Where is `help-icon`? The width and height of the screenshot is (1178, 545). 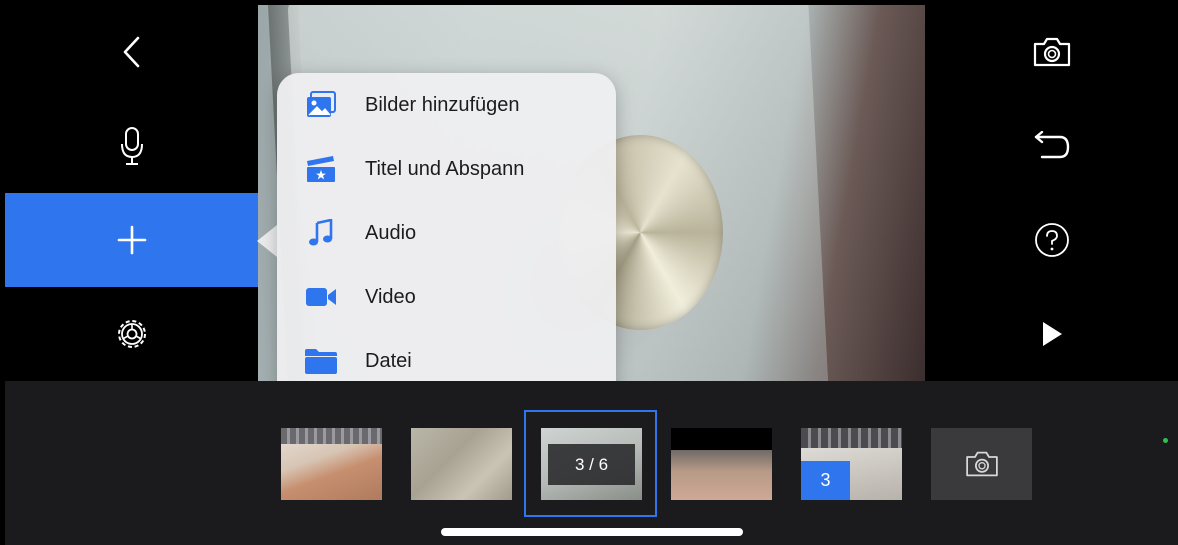
help-icon is located at coordinates (1051, 240).